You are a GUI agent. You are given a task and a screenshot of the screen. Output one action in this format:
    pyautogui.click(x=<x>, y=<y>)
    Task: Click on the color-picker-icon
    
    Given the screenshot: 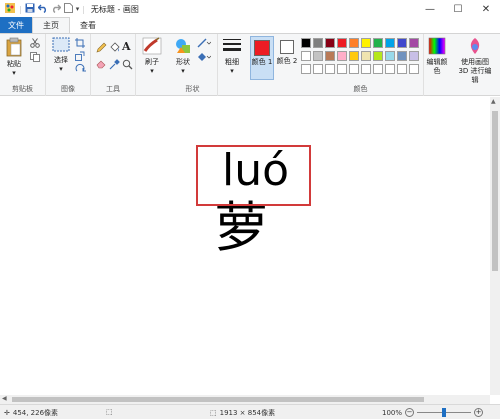 What is the action you would take?
    pyautogui.click(x=114, y=65)
    